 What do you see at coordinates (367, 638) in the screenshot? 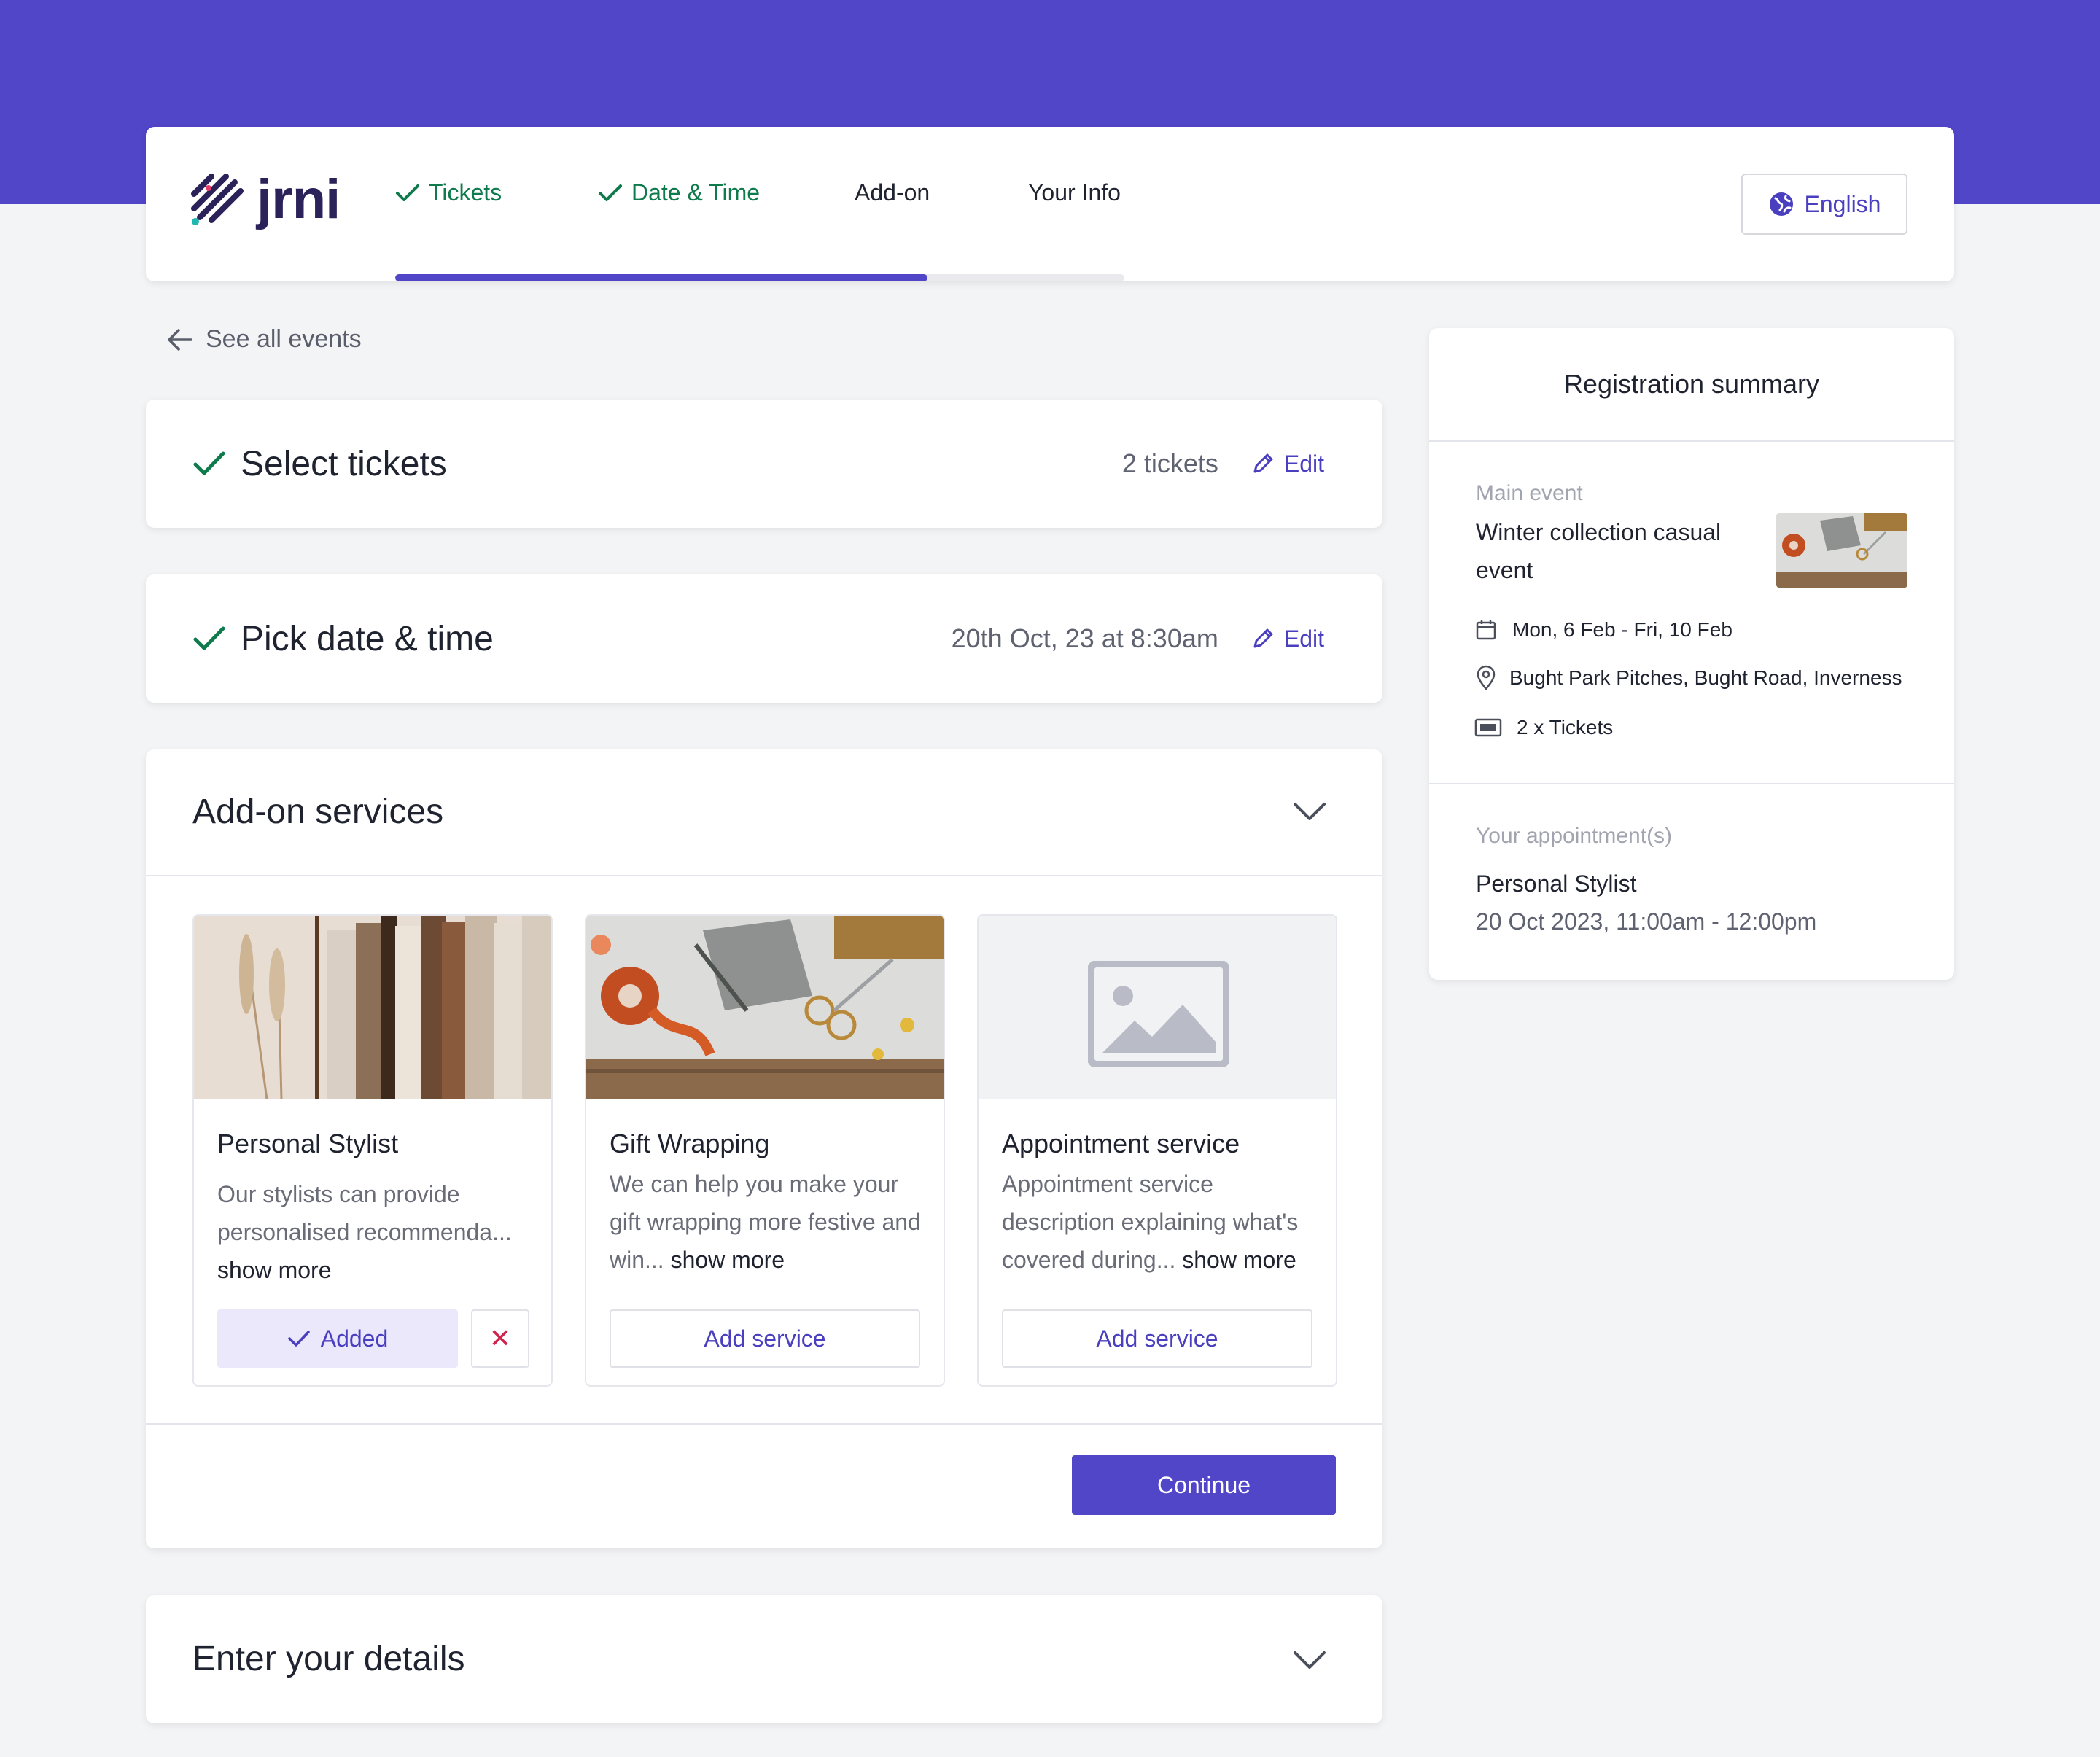
I see `section-title: Pick date & time` at bounding box center [367, 638].